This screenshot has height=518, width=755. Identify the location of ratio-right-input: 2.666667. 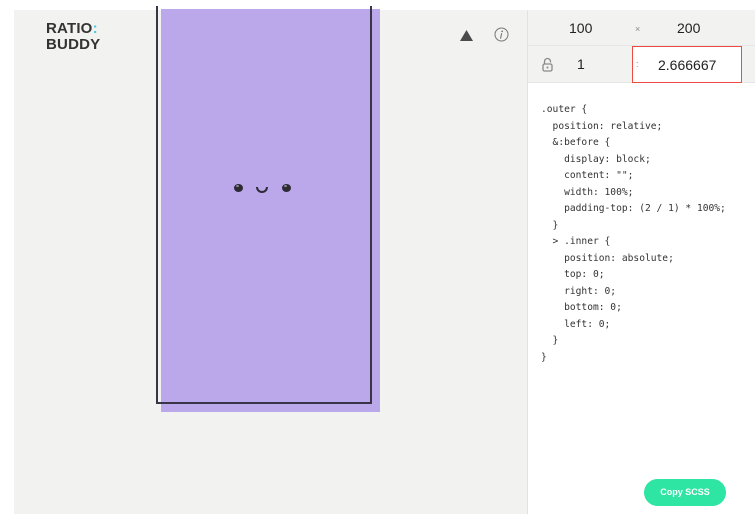
(687, 65).